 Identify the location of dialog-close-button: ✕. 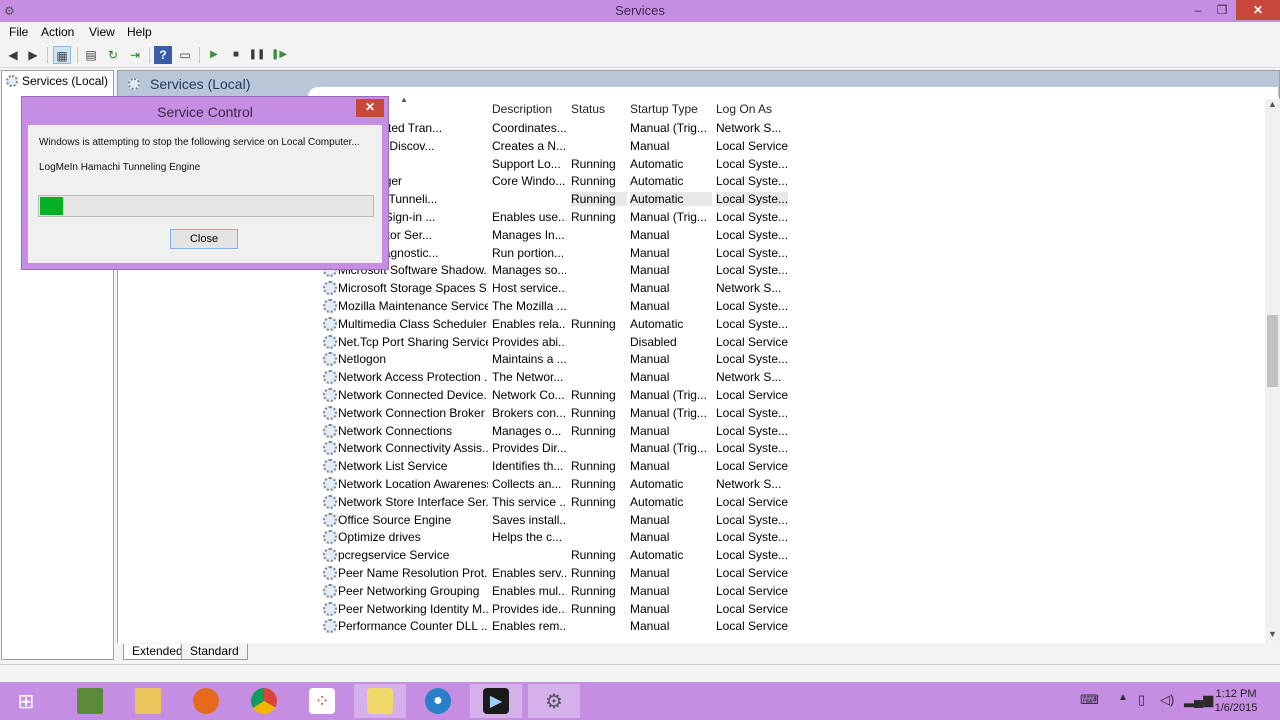
(370, 108).